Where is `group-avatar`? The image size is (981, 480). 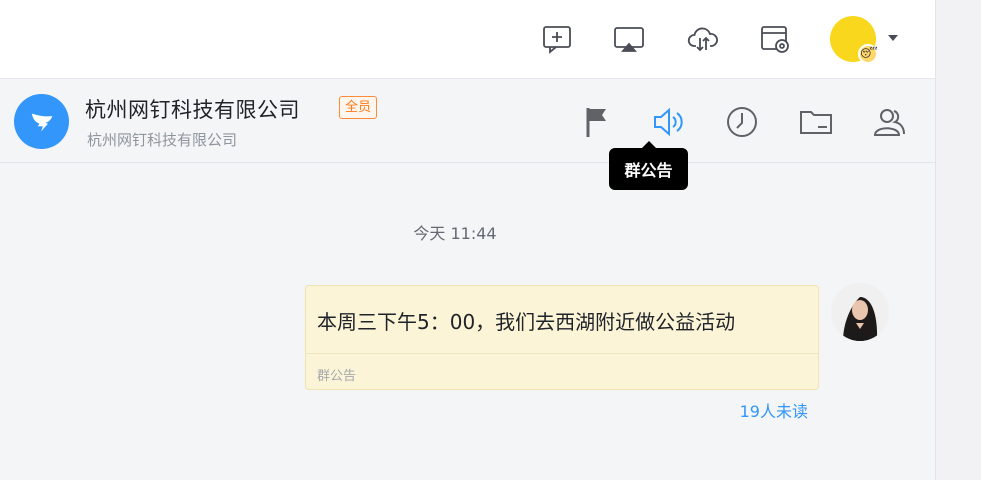
group-avatar is located at coordinates (41, 121).